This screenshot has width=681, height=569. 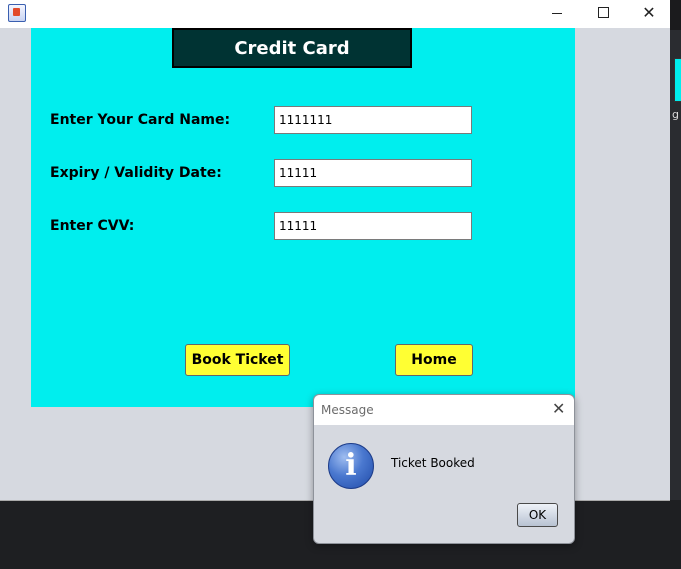 I want to click on book-ticket-button: Book Ticket, so click(x=237, y=360).